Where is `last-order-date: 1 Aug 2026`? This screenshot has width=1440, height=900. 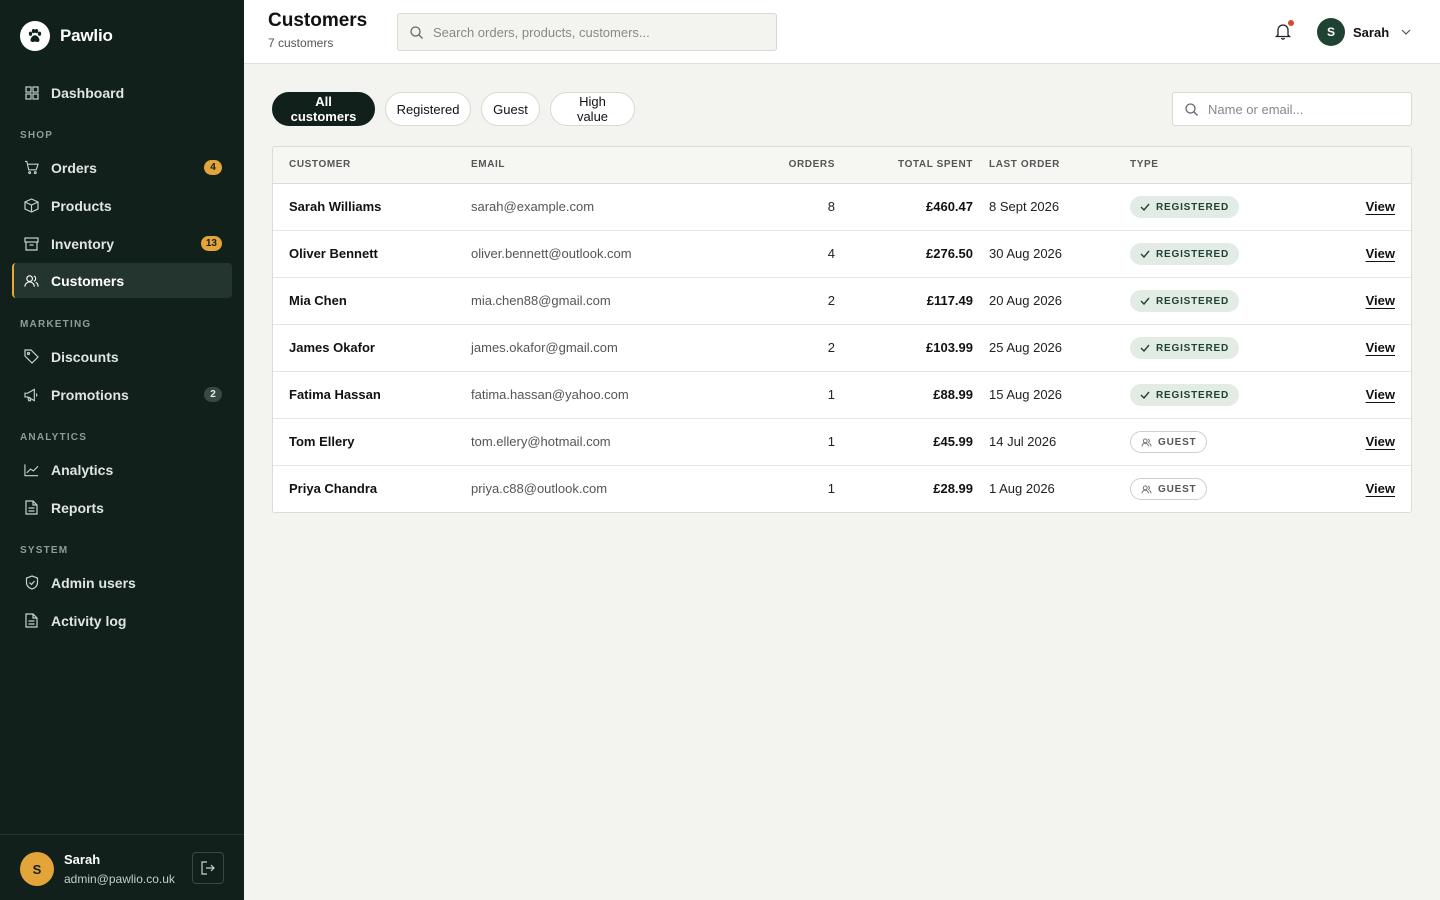 last-order-date: 1 Aug 2026 is located at coordinates (1022, 488).